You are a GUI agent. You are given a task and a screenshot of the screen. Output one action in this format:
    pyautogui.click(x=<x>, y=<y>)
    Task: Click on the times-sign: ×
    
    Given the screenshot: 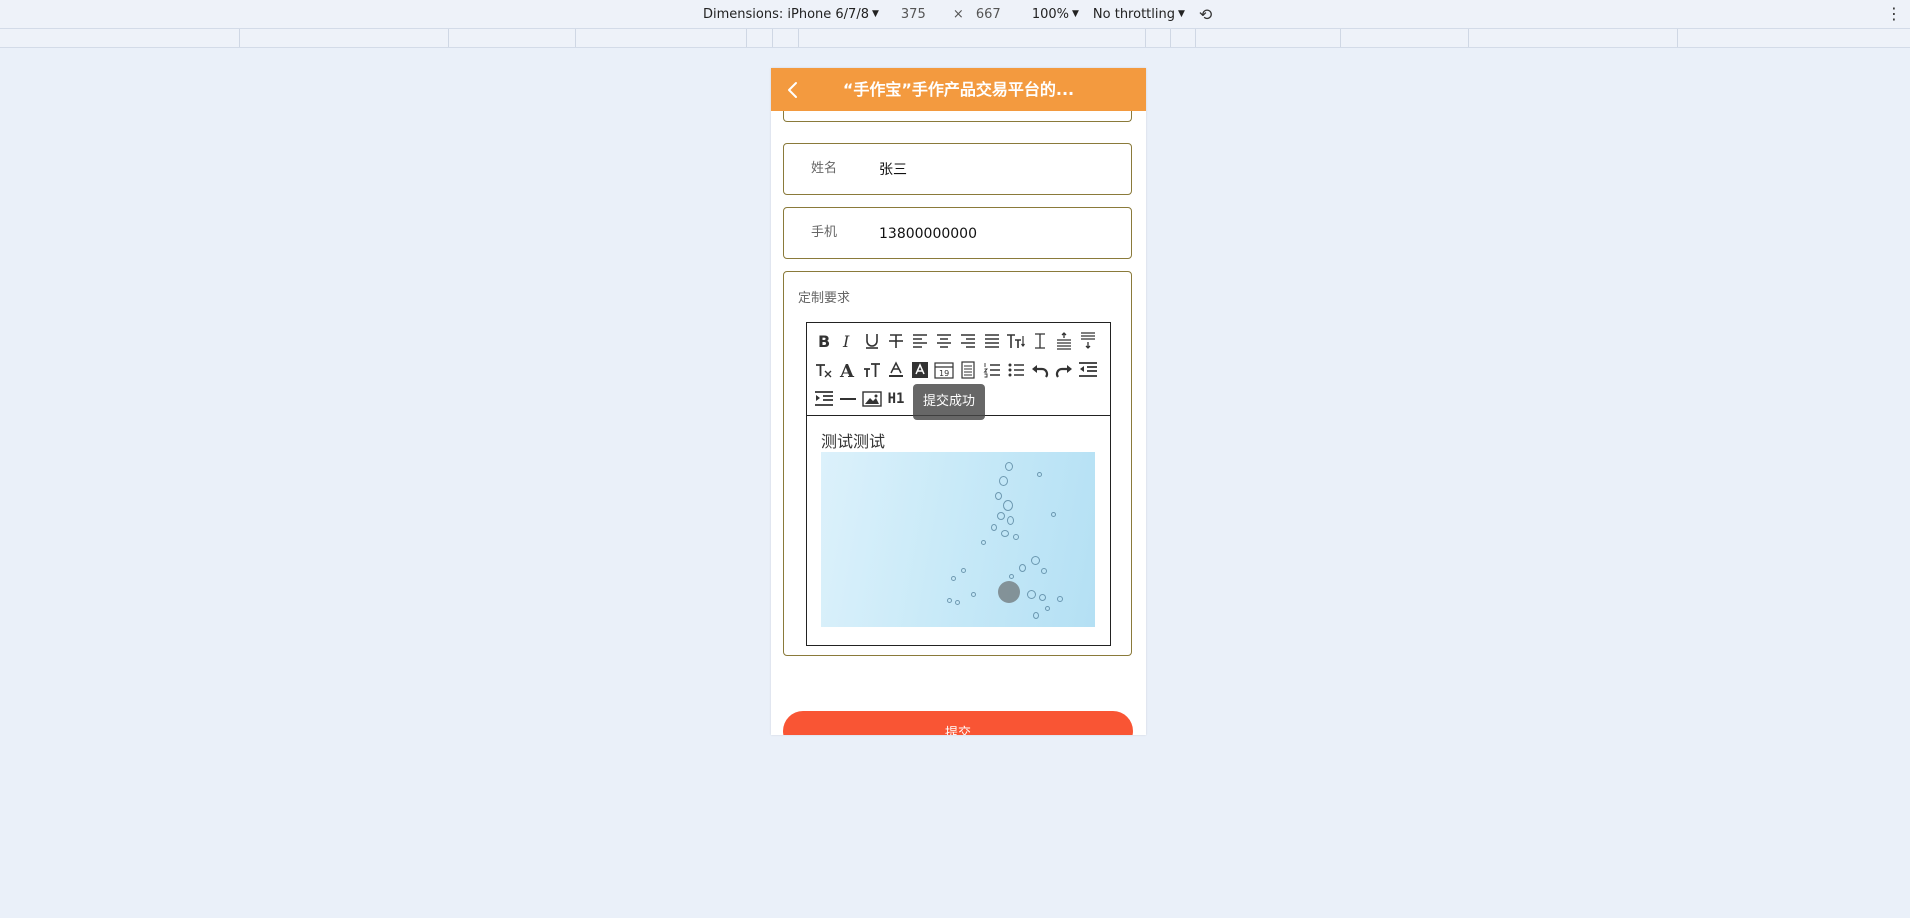 What is the action you would take?
    pyautogui.click(x=958, y=14)
    